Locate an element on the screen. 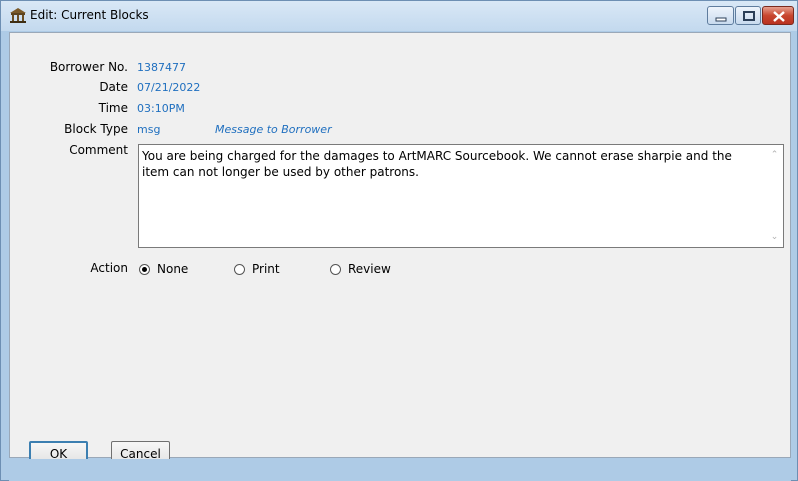 This screenshot has width=798, height=481. borrower-no-label: Borrower No. is located at coordinates (88, 67).